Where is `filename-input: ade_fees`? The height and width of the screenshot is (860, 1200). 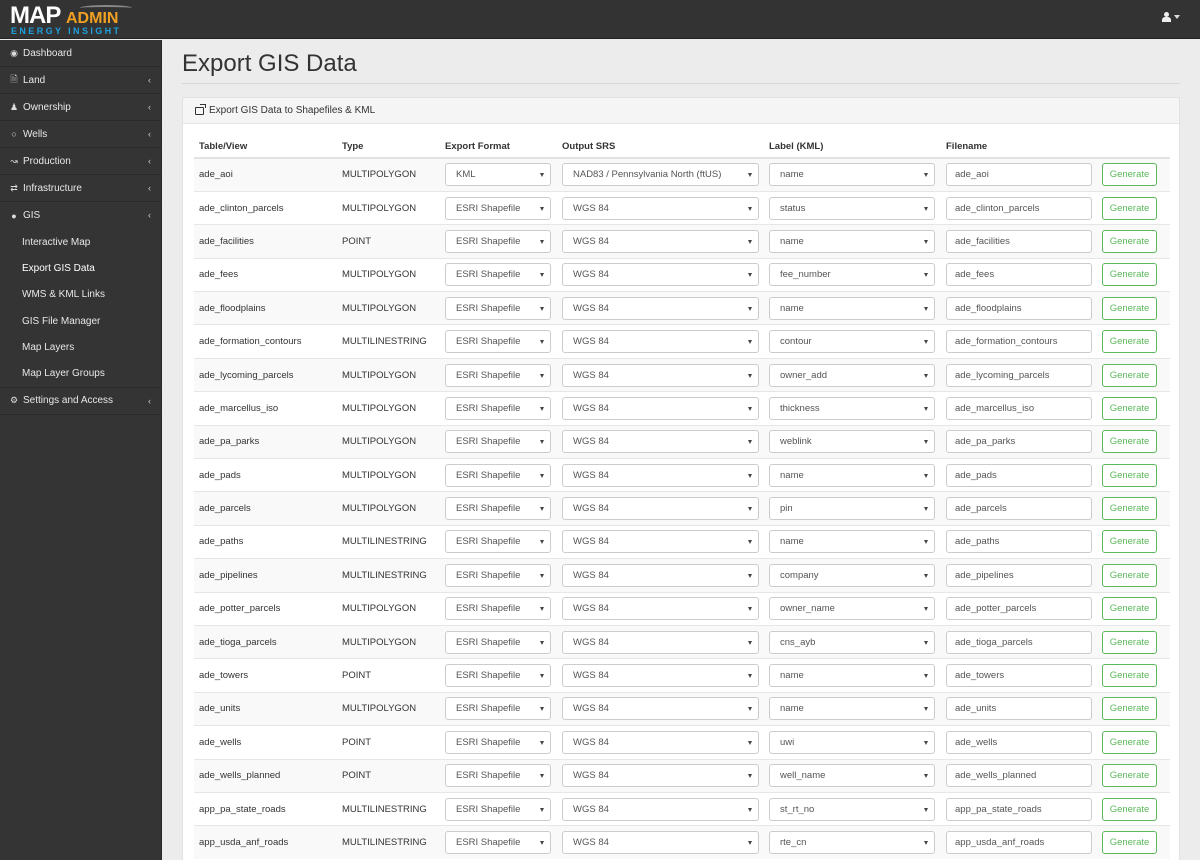
filename-input: ade_fees is located at coordinates (1019, 275).